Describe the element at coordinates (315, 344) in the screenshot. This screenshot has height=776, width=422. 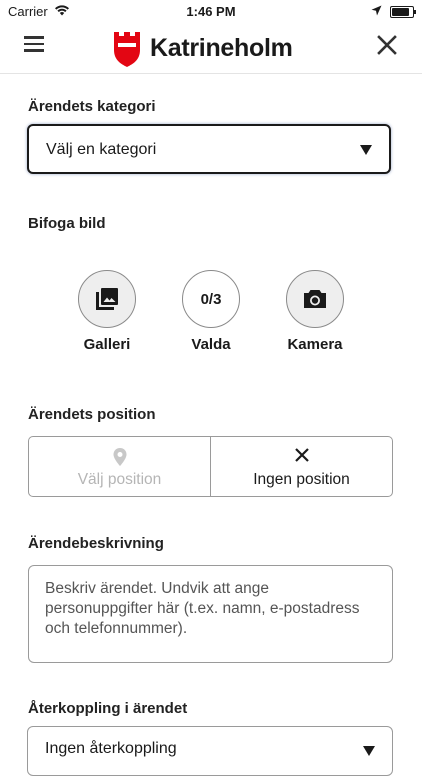
I see `camera-label: Kamera` at that location.